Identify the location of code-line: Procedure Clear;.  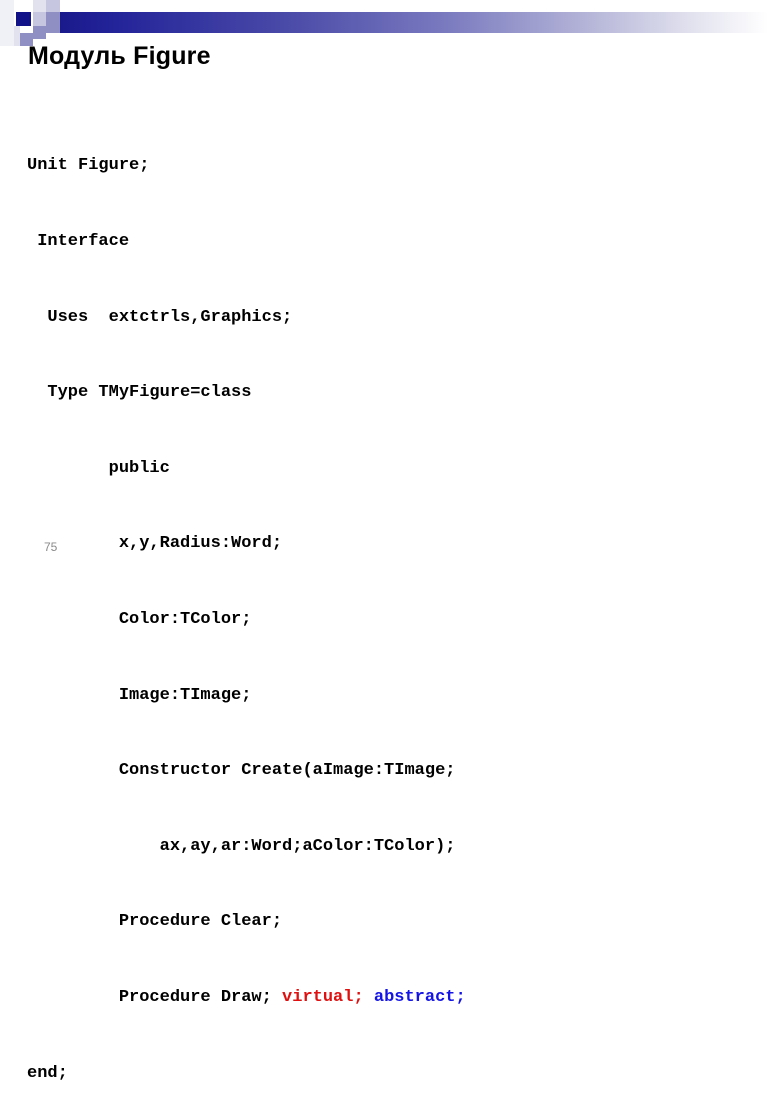
(155, 922).